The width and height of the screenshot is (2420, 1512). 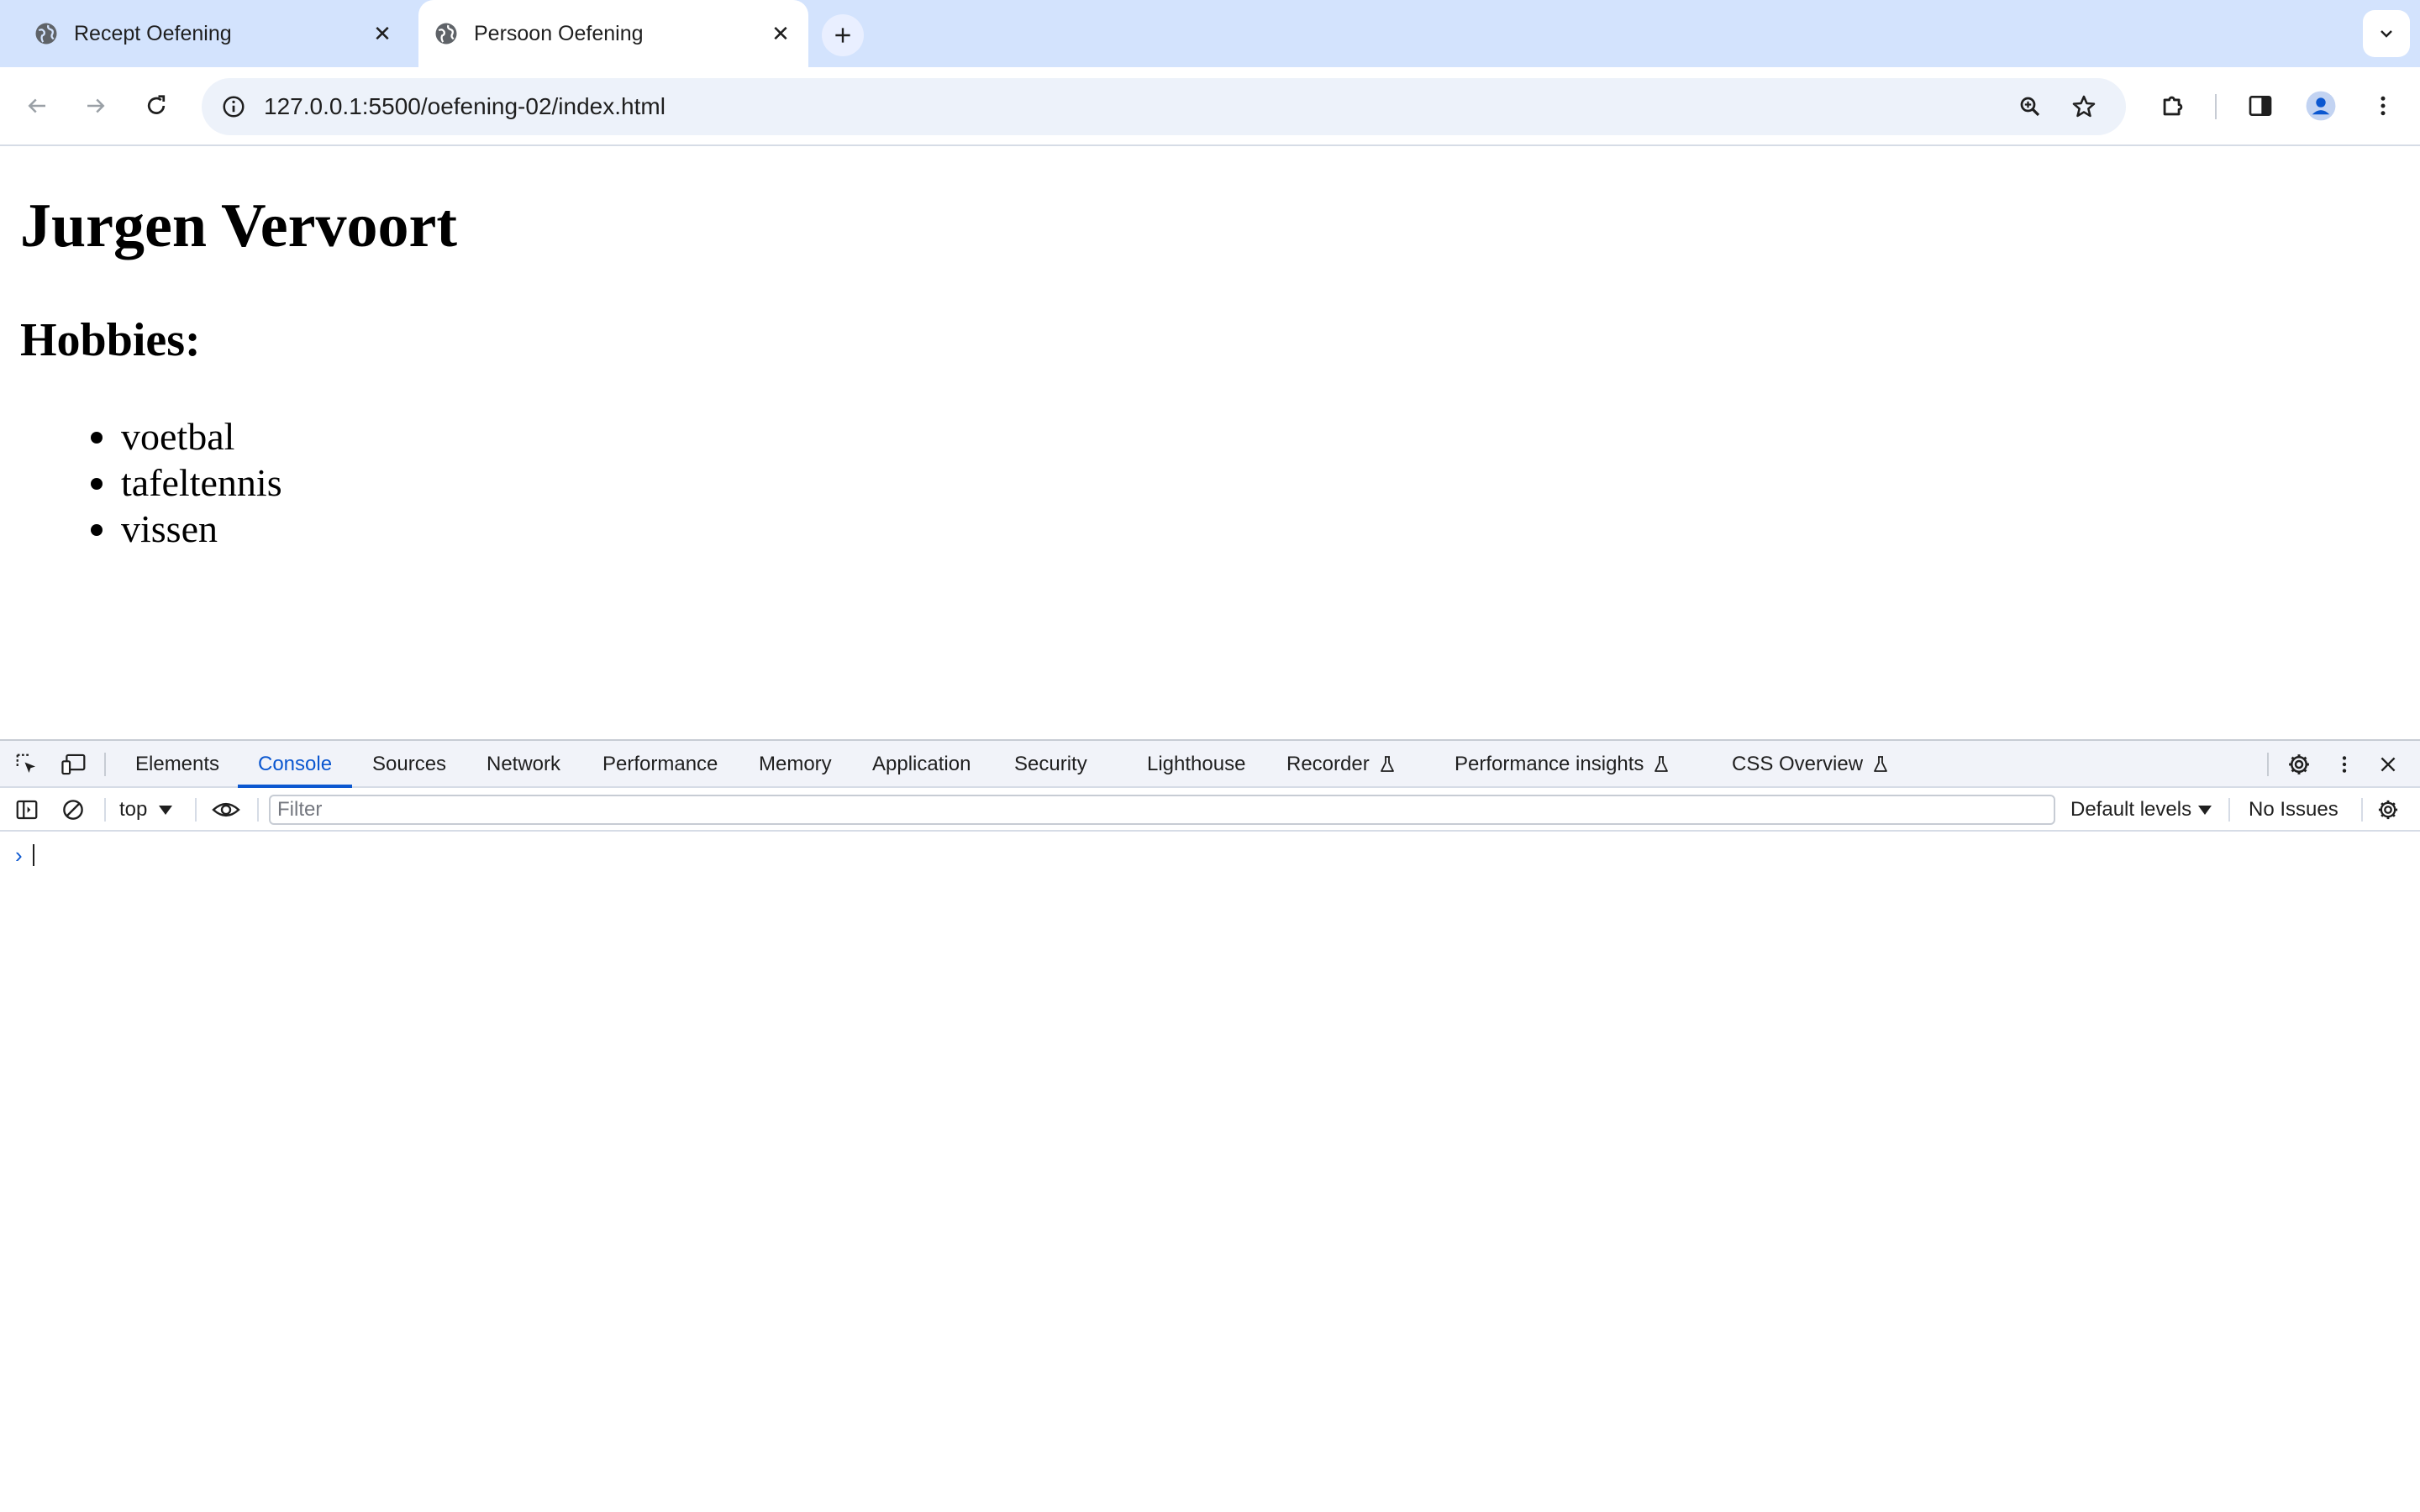 What do you see at coordinates (33, 855) in the screenshot?
I see `text-cursor` at bounding box center [33, 855].